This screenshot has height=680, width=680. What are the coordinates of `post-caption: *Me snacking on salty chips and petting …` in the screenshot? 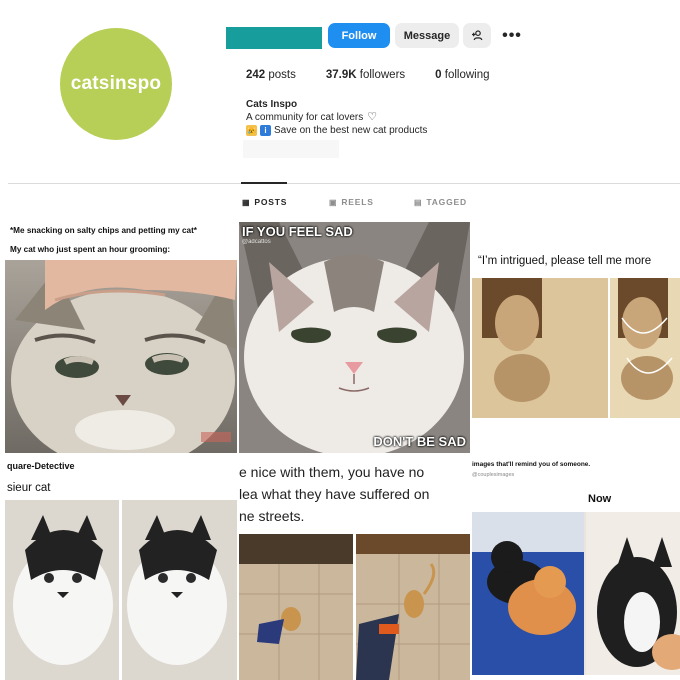 It's located at (103, 230).